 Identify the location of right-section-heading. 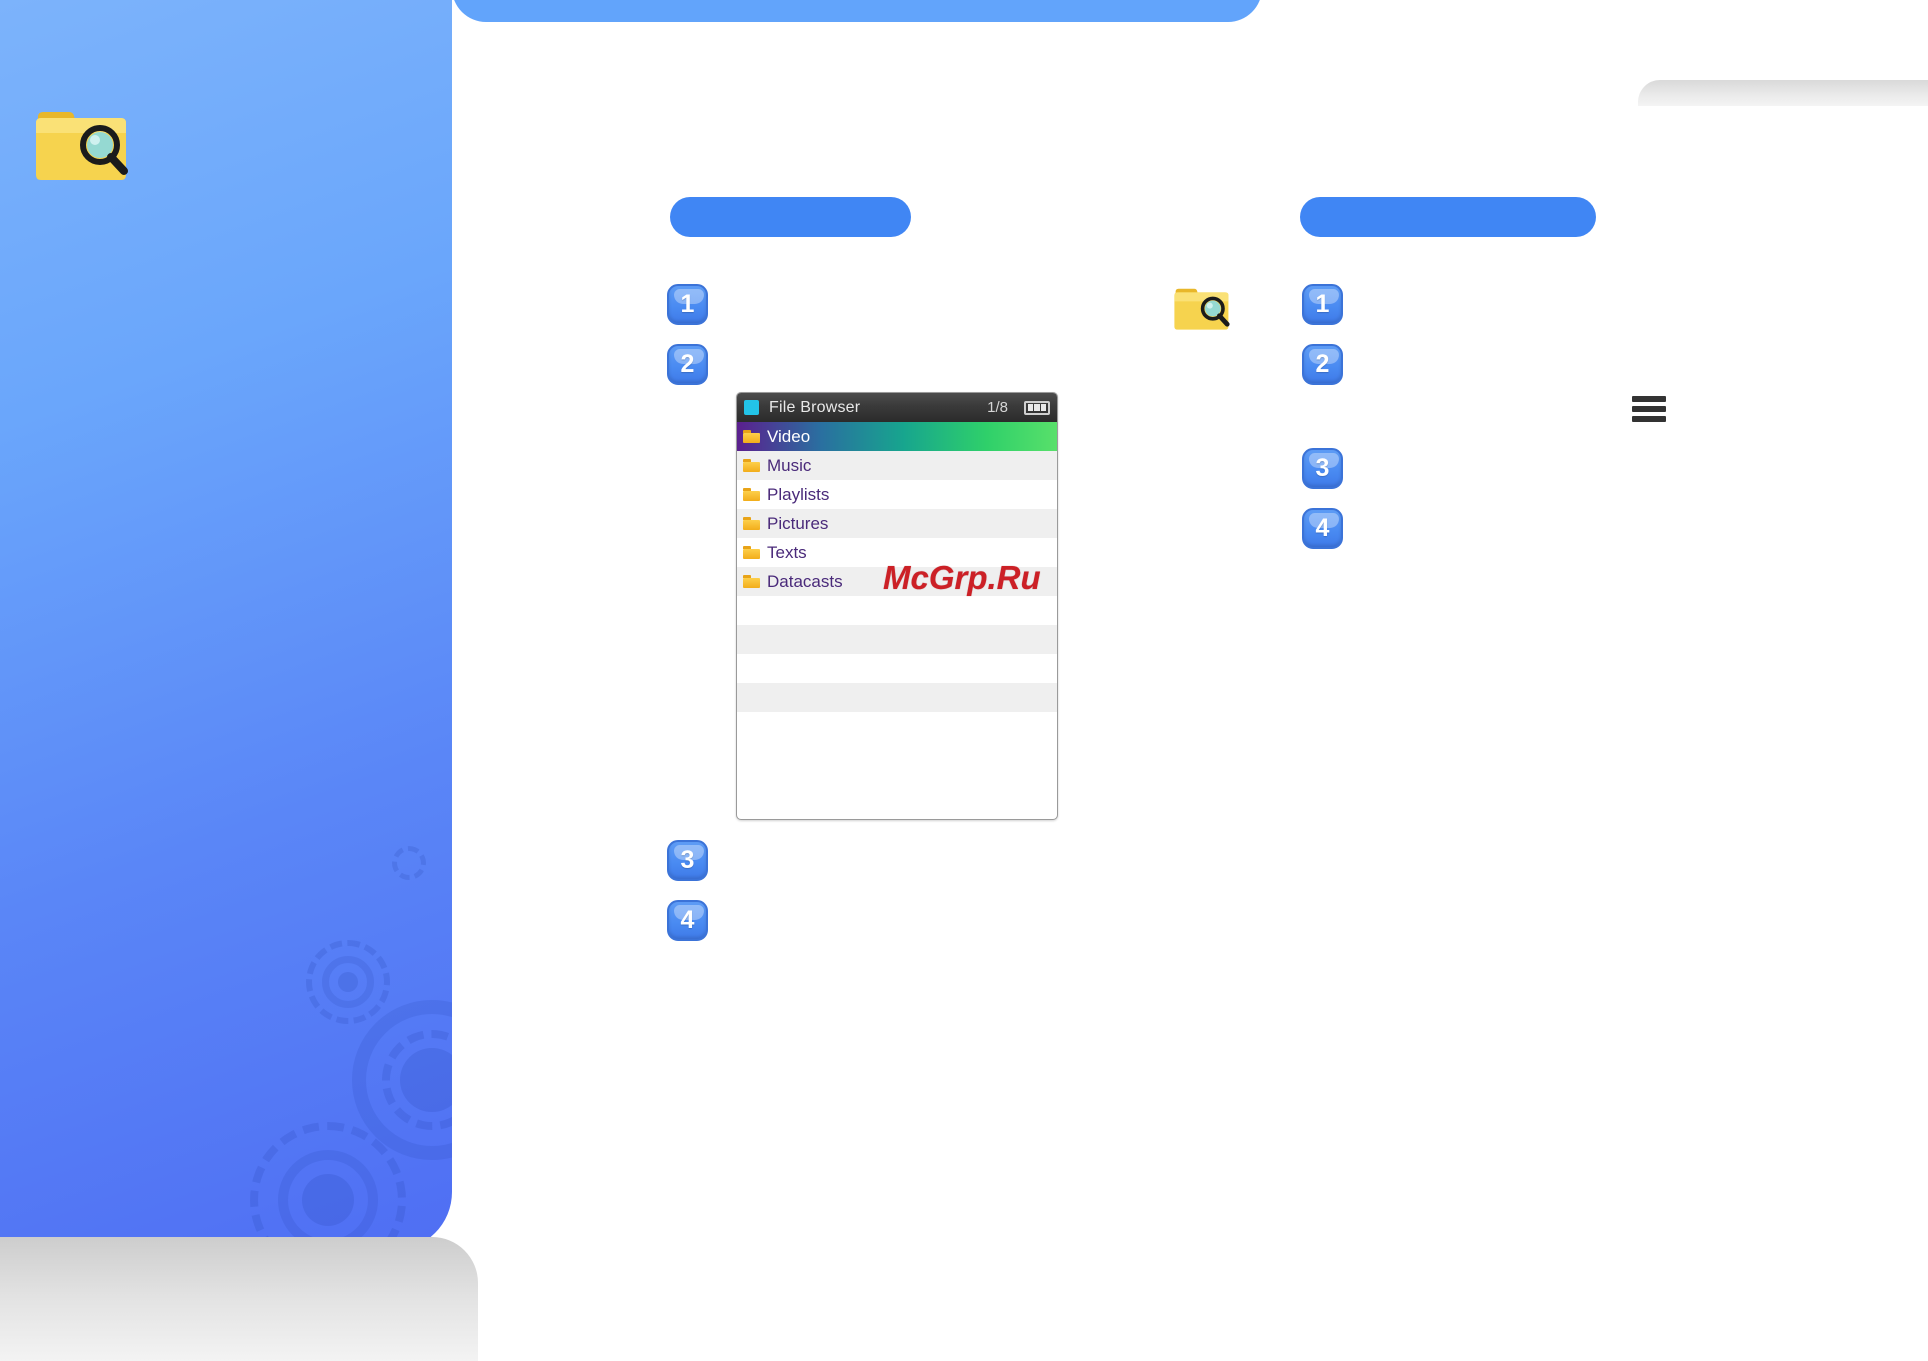
(1448, 217).